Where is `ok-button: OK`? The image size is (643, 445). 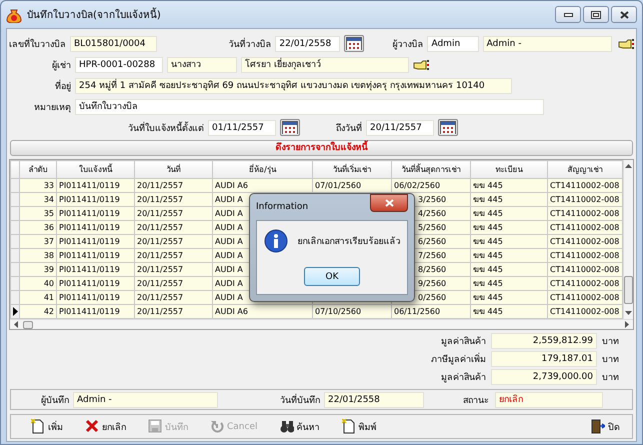
ok-button: OK is located at coordinates (332, 276).